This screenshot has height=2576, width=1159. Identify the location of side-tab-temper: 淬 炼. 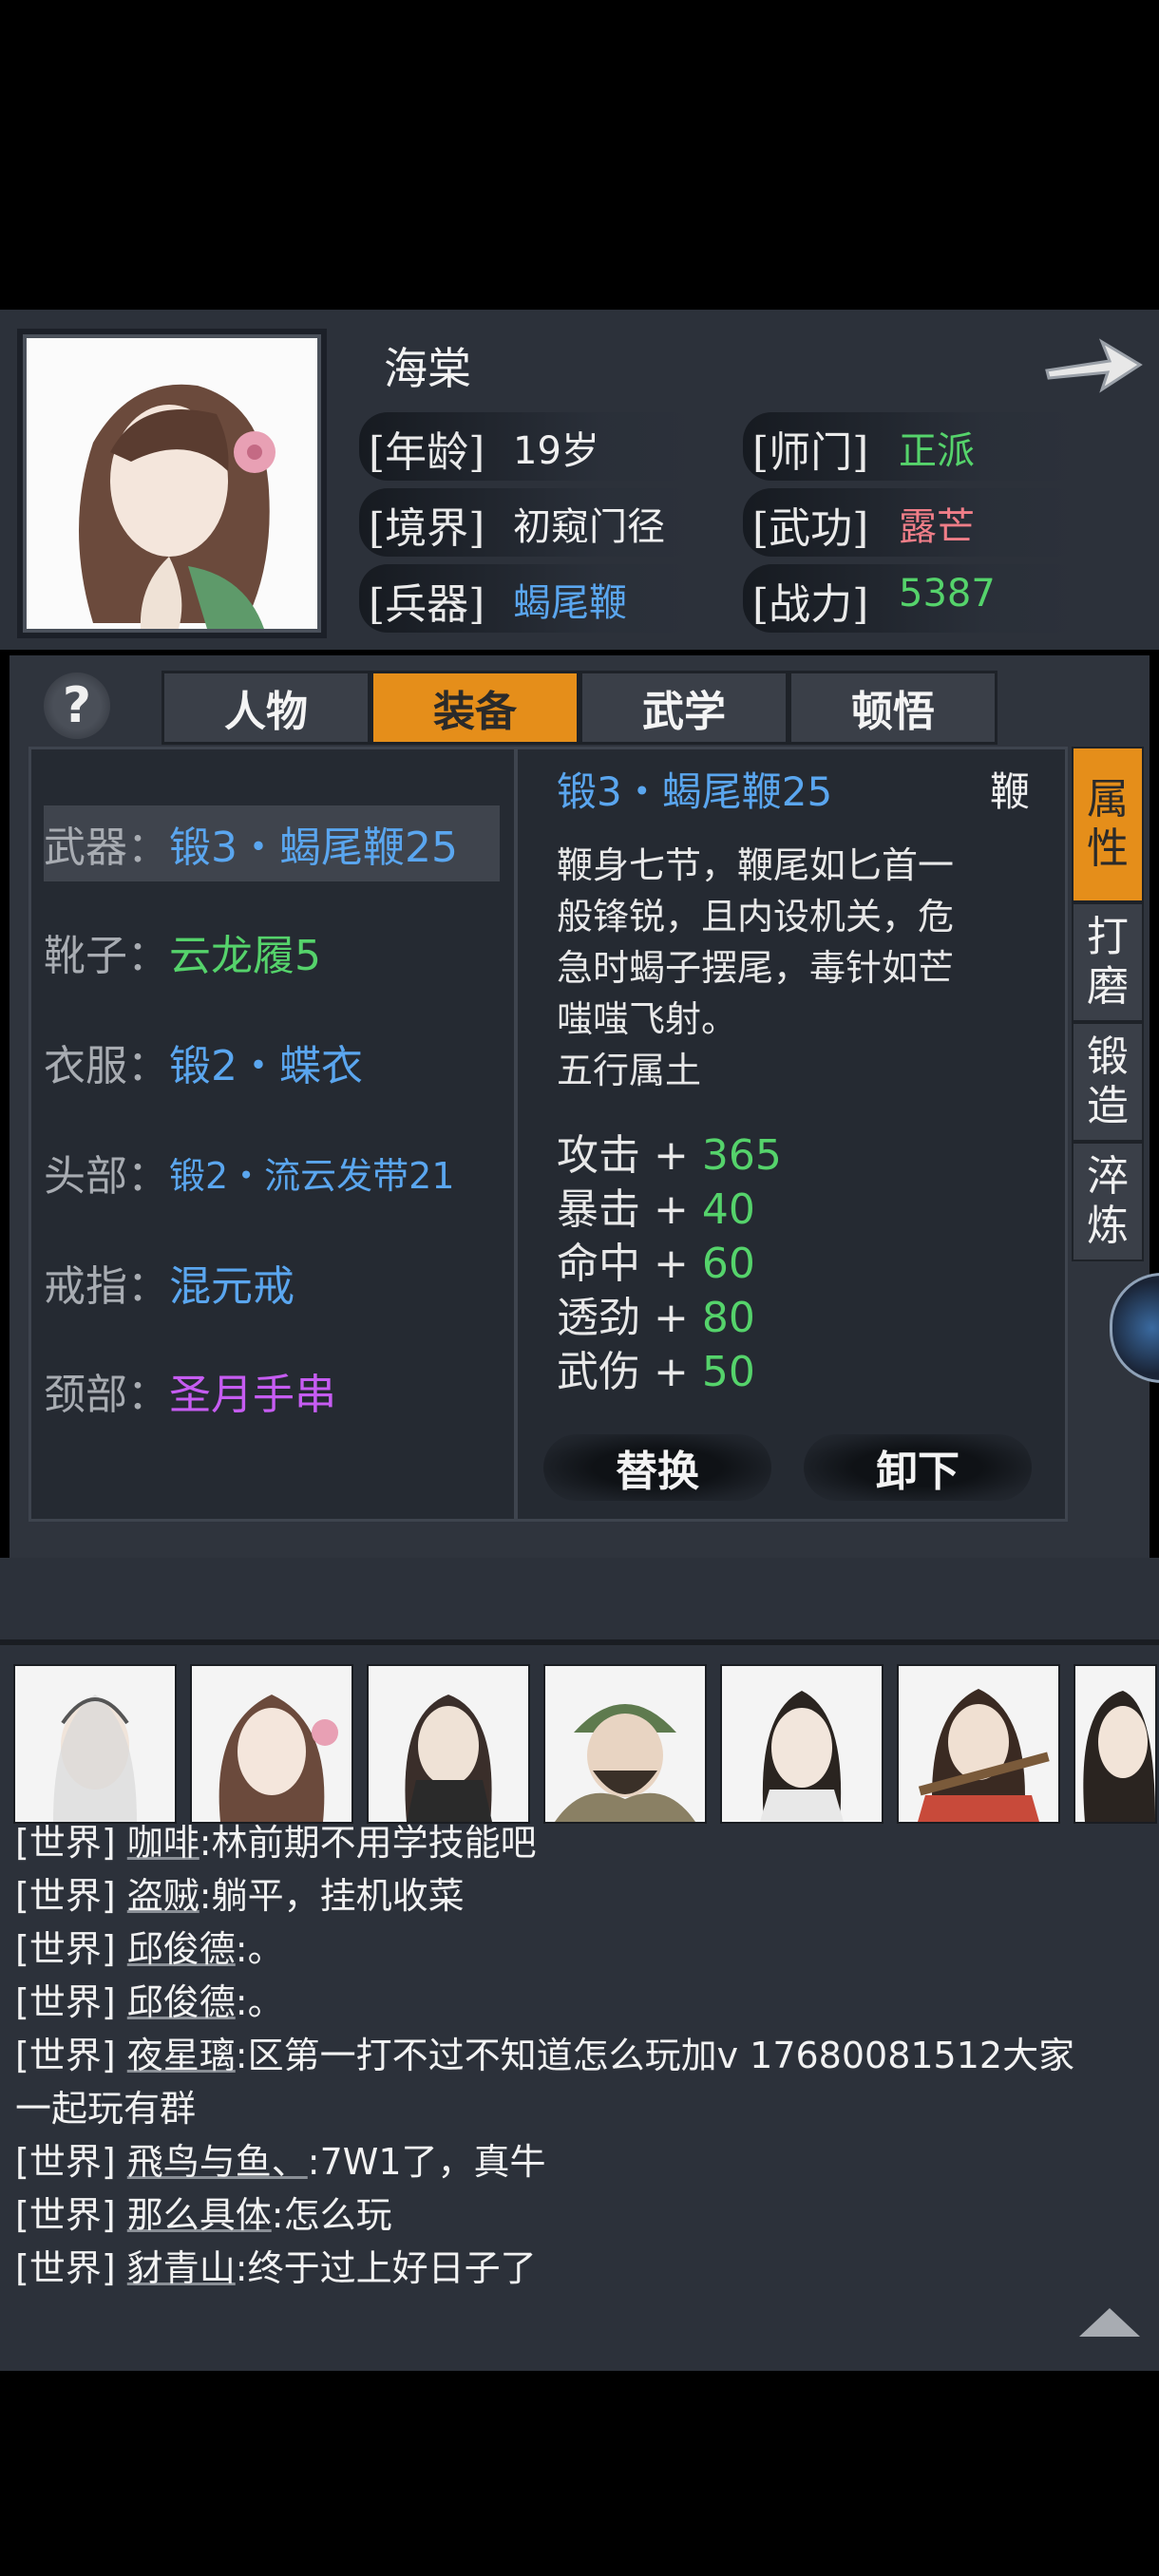
(1108, 1201).